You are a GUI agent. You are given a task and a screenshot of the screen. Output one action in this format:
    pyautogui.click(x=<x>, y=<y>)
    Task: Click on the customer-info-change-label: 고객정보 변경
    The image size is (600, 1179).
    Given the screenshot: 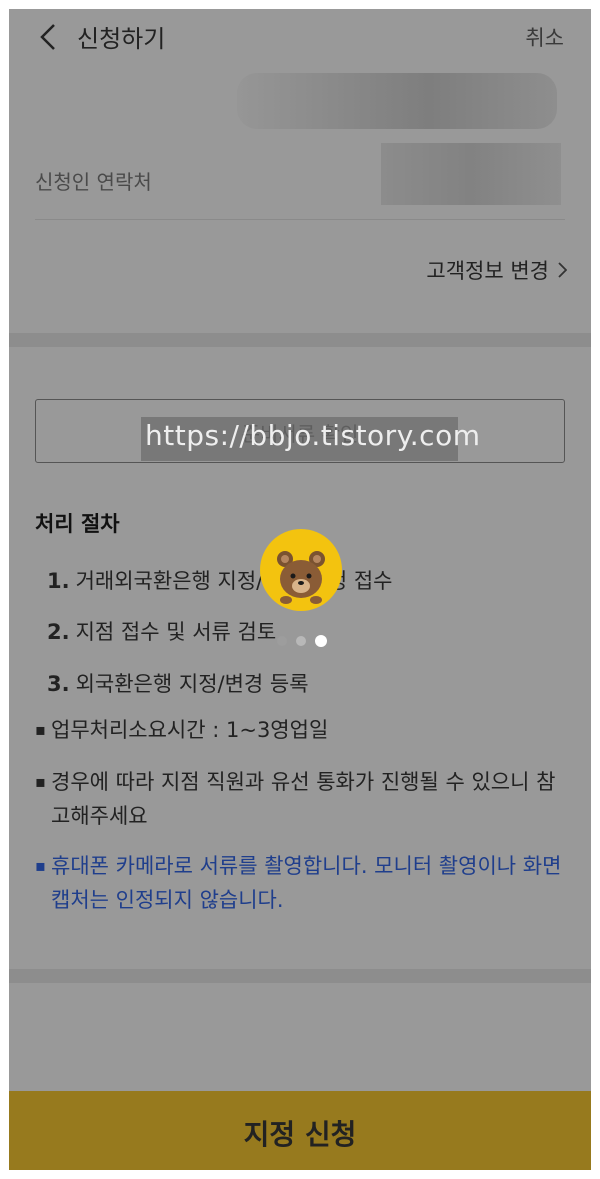 What is the action you would take?
    pyautogui.click(x=487, y=271)
    